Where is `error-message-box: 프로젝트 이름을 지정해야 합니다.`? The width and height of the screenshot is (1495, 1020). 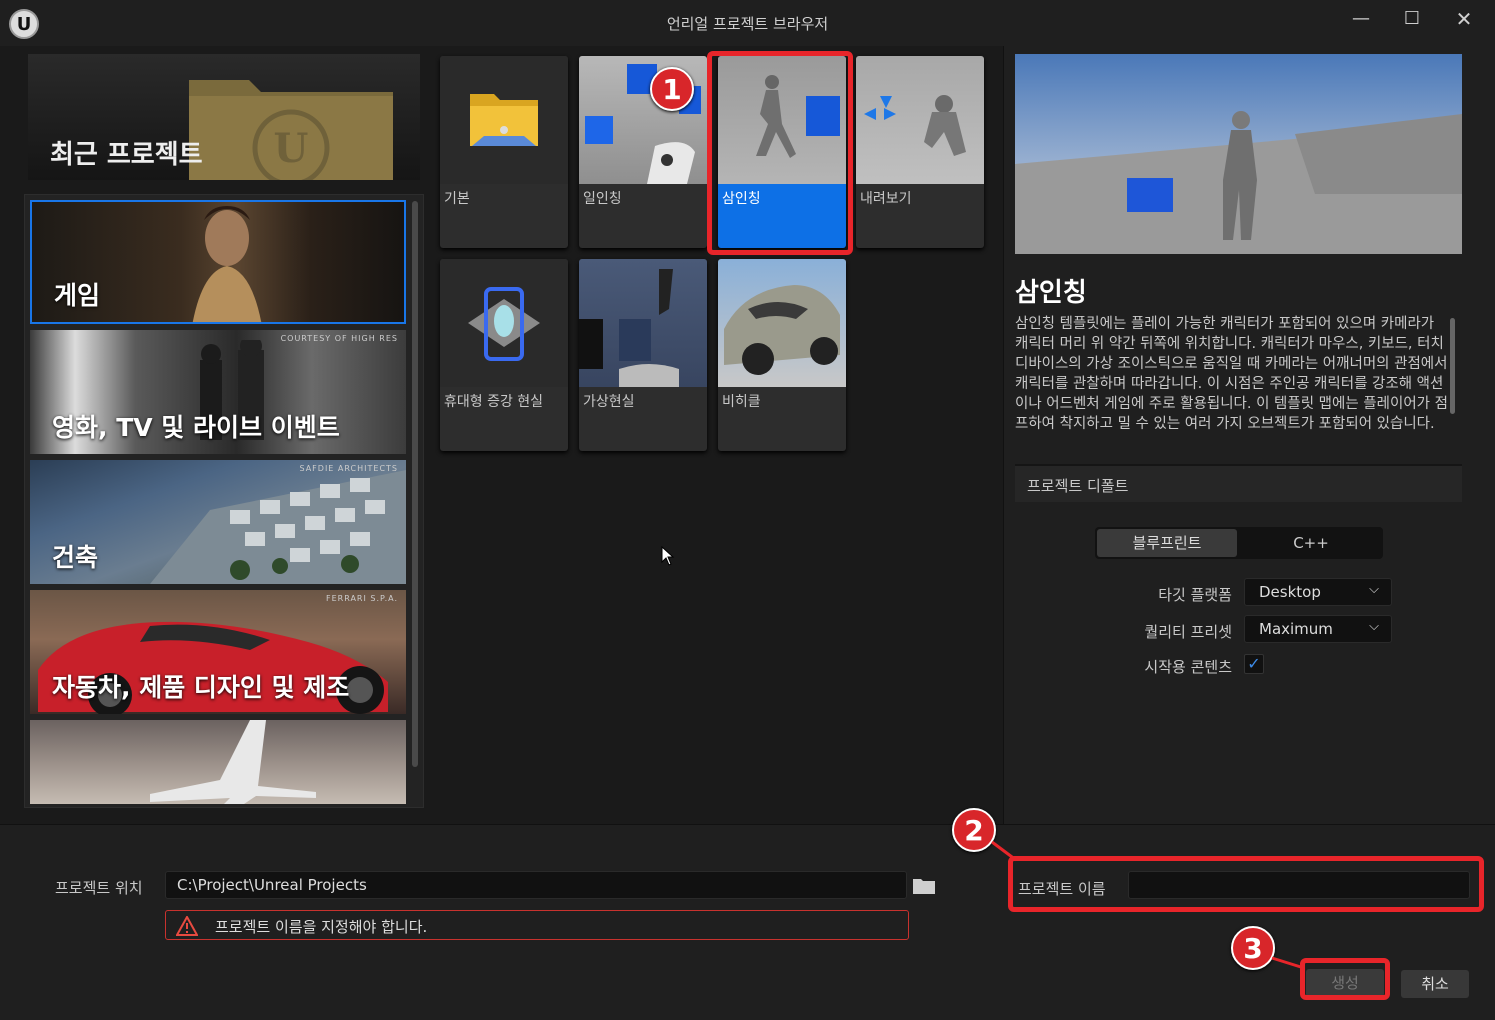 error-message-box: 프로젝트 이름을 지정해야 합니다. is located at coordinates (537, 925).